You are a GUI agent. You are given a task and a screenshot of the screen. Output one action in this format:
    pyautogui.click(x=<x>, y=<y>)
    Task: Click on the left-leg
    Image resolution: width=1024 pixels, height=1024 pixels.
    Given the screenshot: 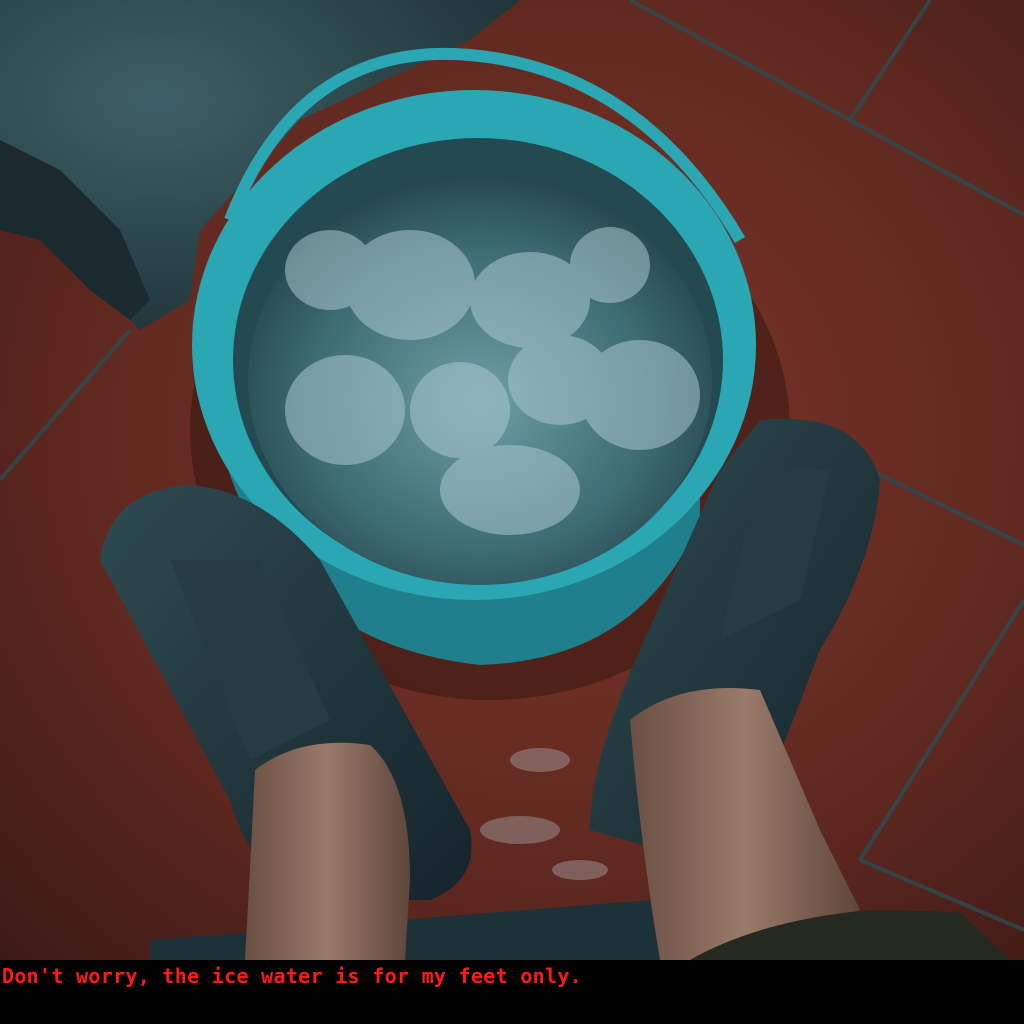 What is the action you would take?
    pyautogui.click(x=327, y=851)
    